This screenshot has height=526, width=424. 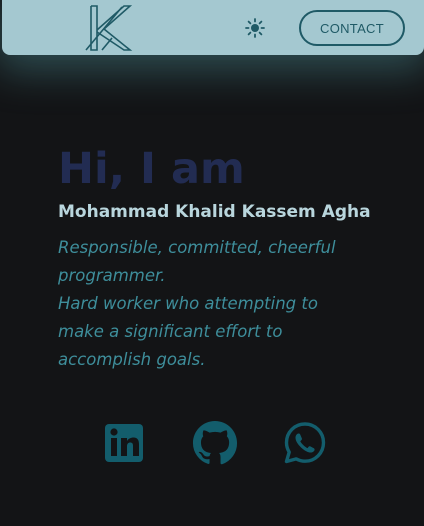 I want to click on github-link, so click(x=215, y=443).